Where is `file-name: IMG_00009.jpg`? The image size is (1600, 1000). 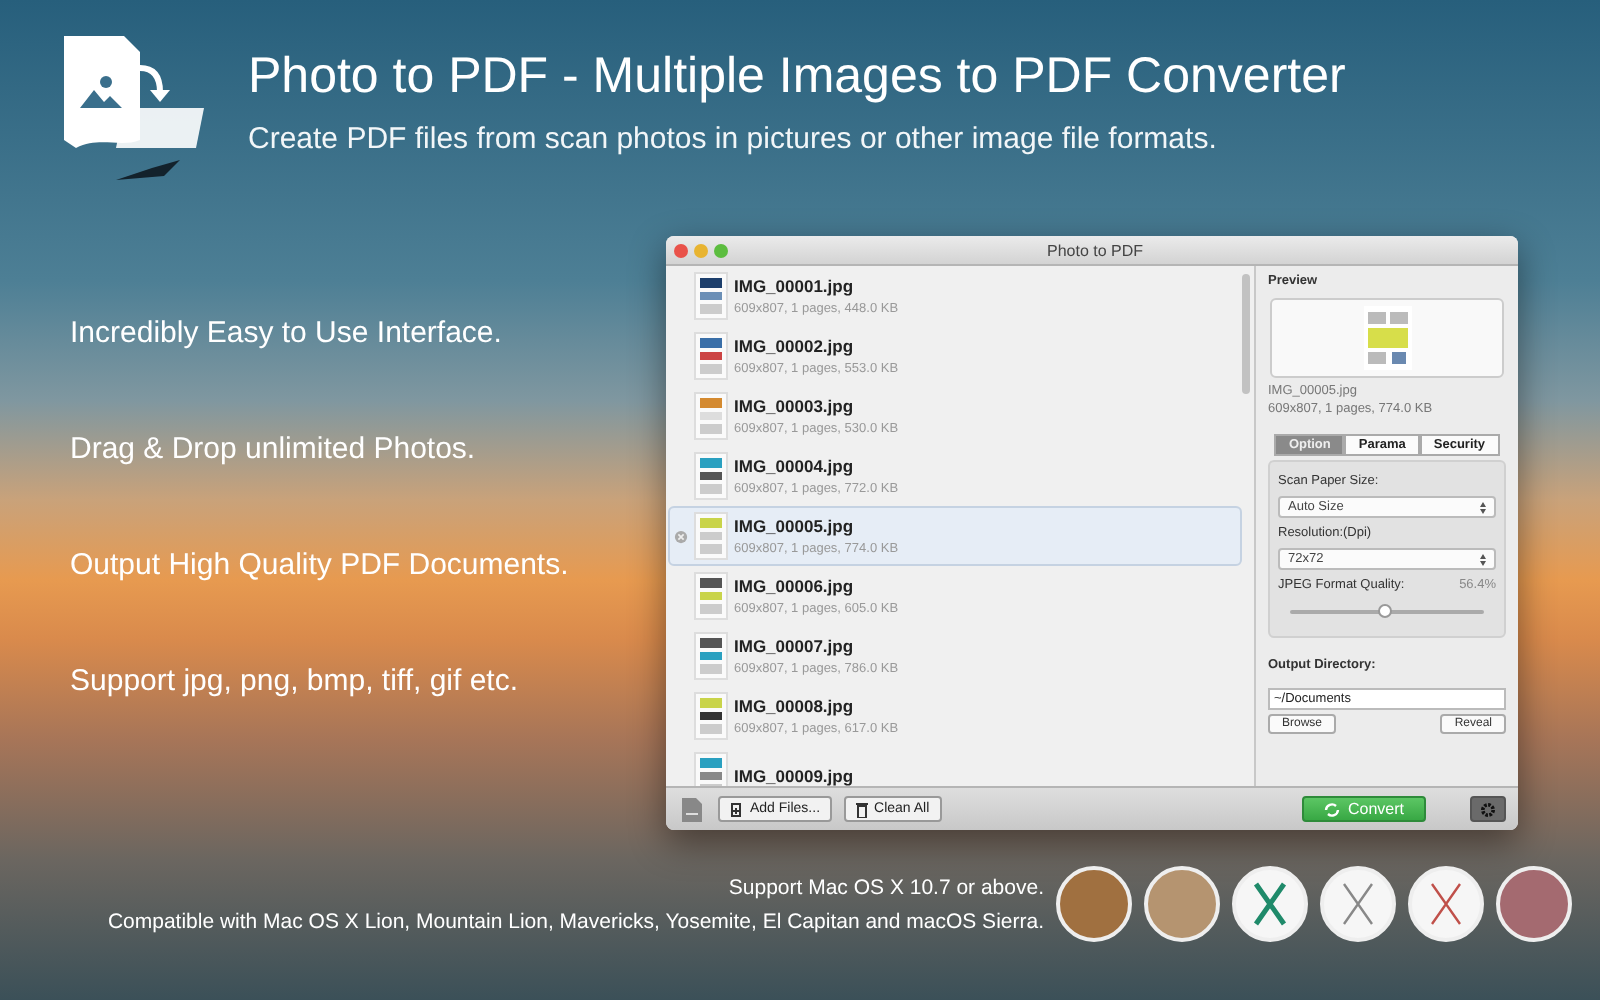
file-name: IMG_00009.jpg is located at coordinates (794, 776).